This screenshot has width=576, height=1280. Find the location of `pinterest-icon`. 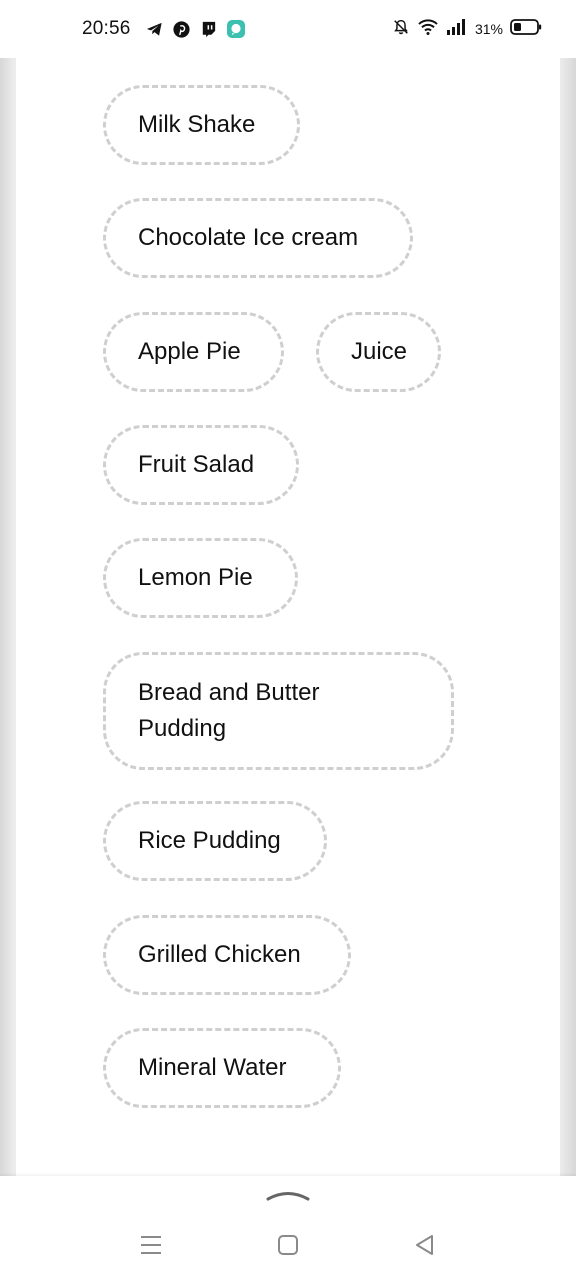

pinterest-icon is located at coordinates (181, 29).